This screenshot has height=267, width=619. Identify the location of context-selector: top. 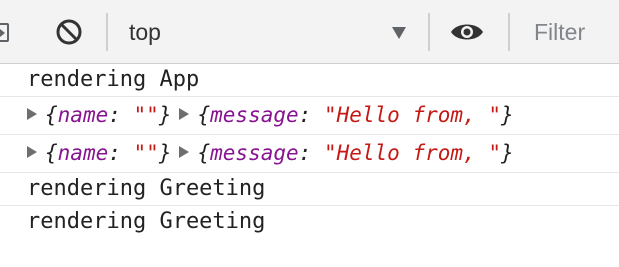
(268, 32).